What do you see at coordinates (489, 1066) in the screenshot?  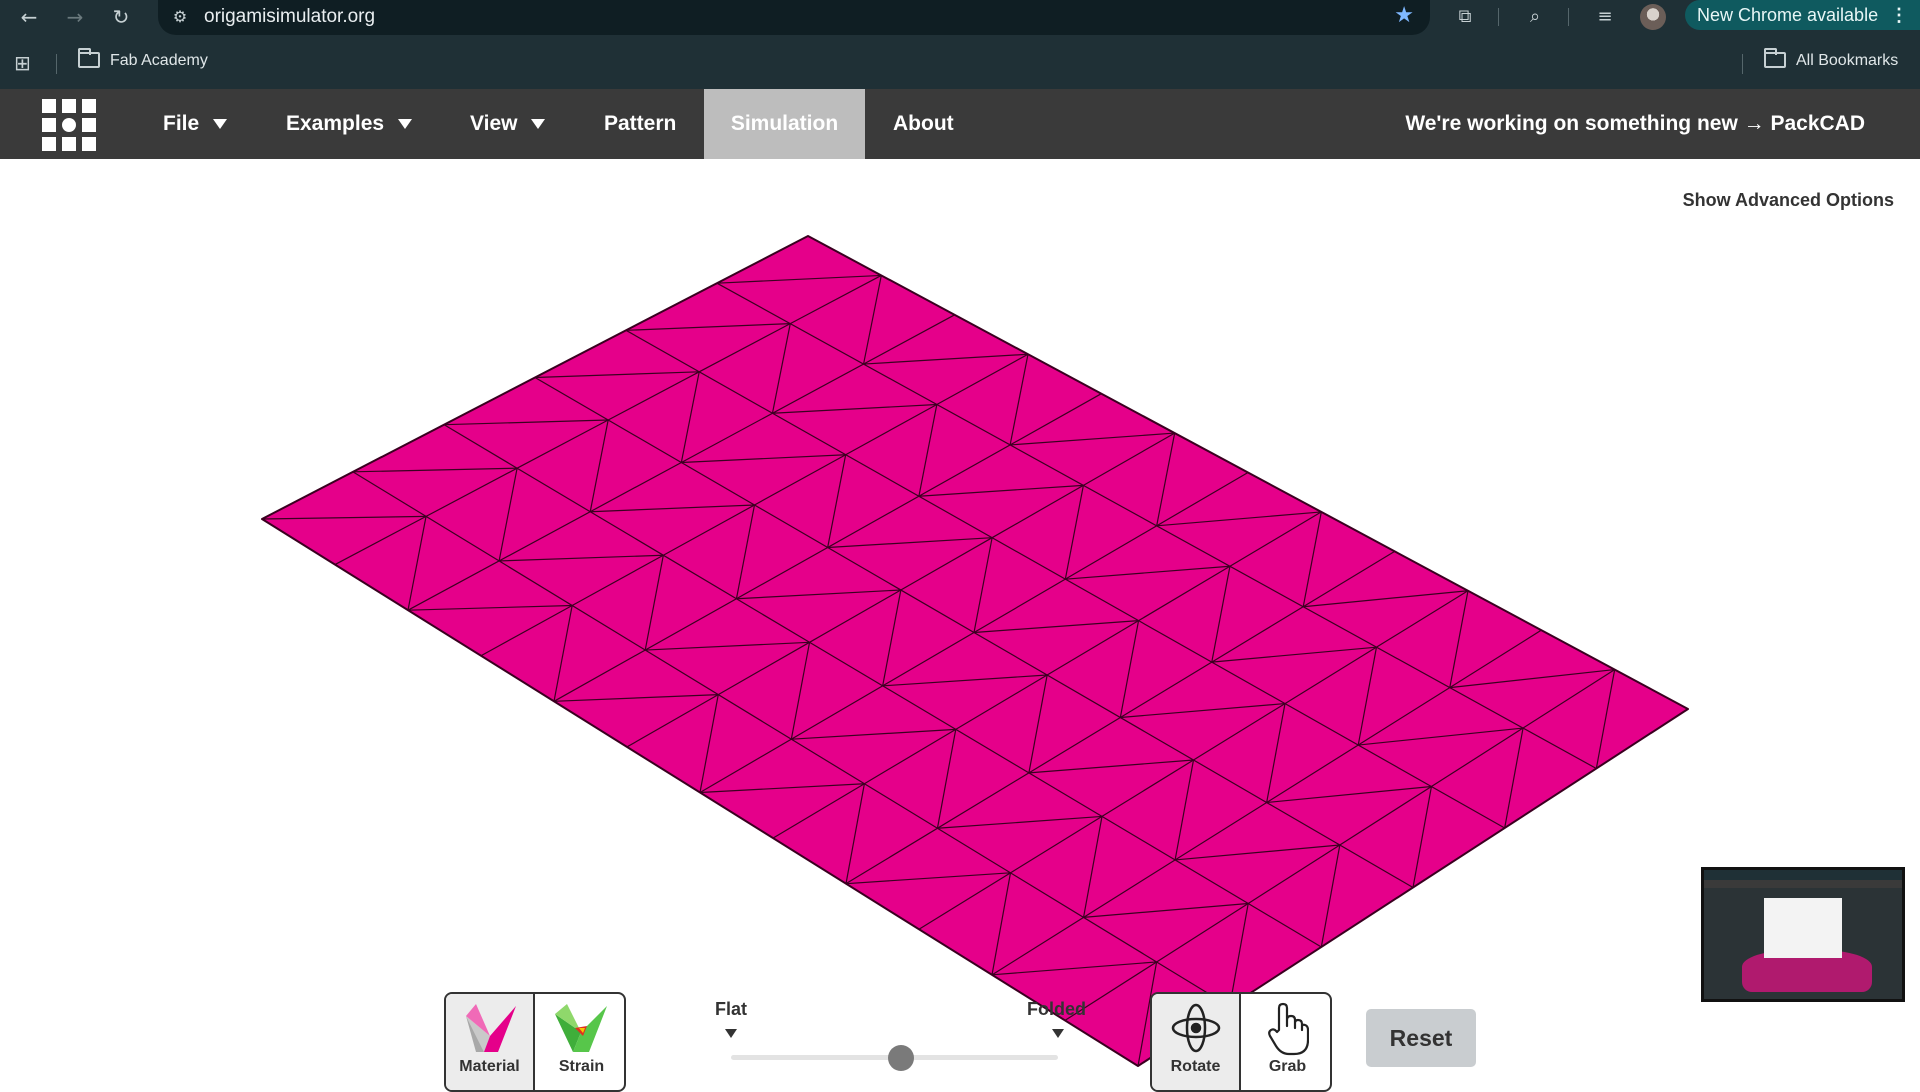 I see `material-label: Material` at bounding box center [489, 1066].